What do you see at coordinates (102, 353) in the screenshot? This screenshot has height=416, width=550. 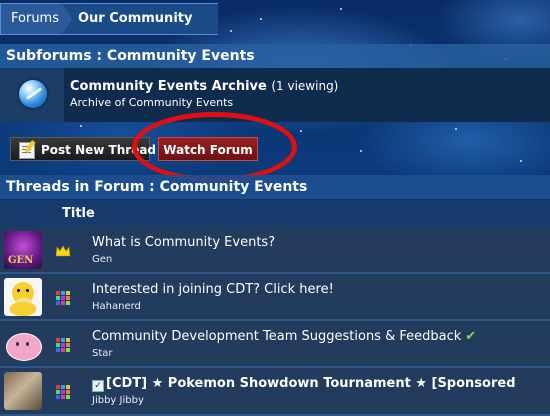 I see `thread-author: Star` at bounding box center [102, 353].